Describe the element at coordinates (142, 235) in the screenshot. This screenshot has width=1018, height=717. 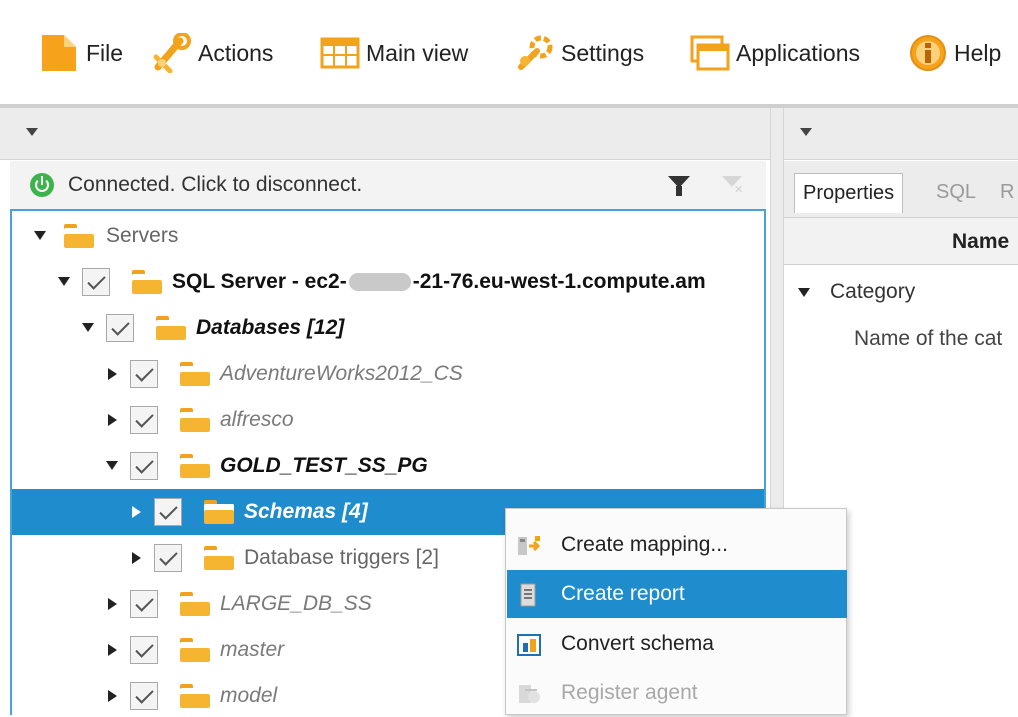
I see `tree-node-label: Servers` at that location.